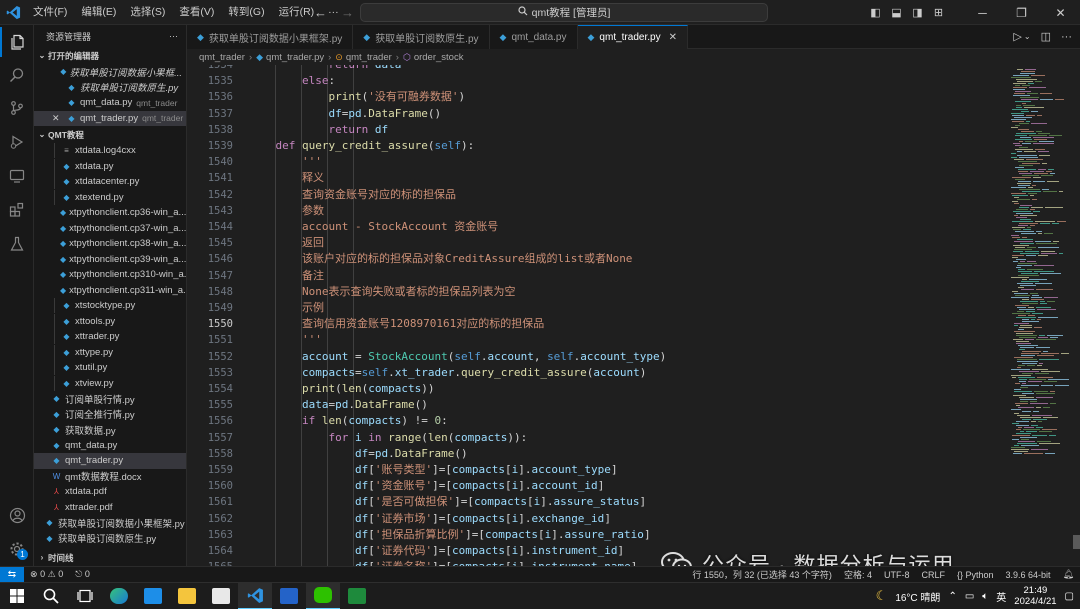 The width and height of the screenshot is (1080, 609). What do you see at coordinates (1068, 574) in the screenshot?
I see `notifications-bell-icon: 🔔︎` at bounding box center [1068, 574].